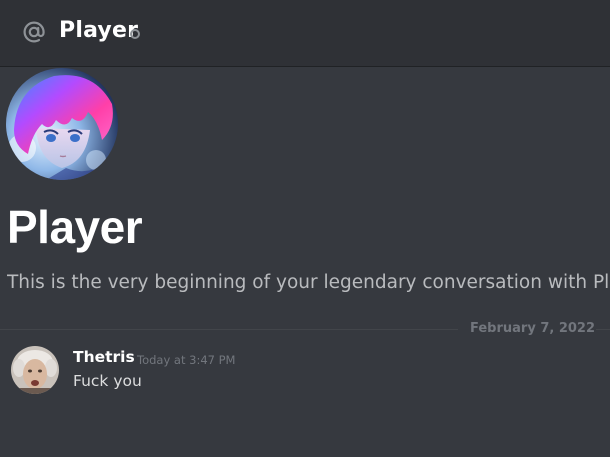 This screenshot has height=457, width=610. I want to click on at-icon, so click(34, 32).